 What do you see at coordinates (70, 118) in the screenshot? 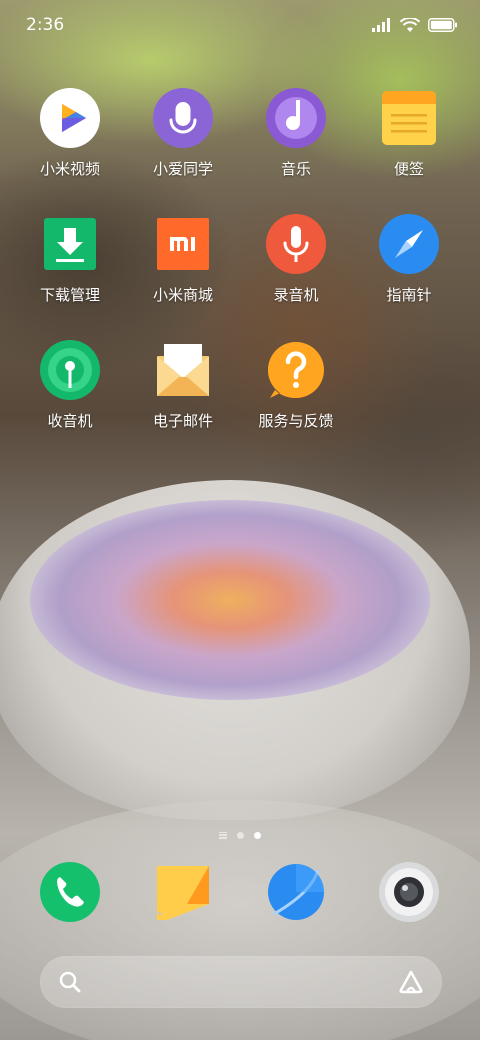
I see `mi-video-icon` at bounding box center [70, 118].